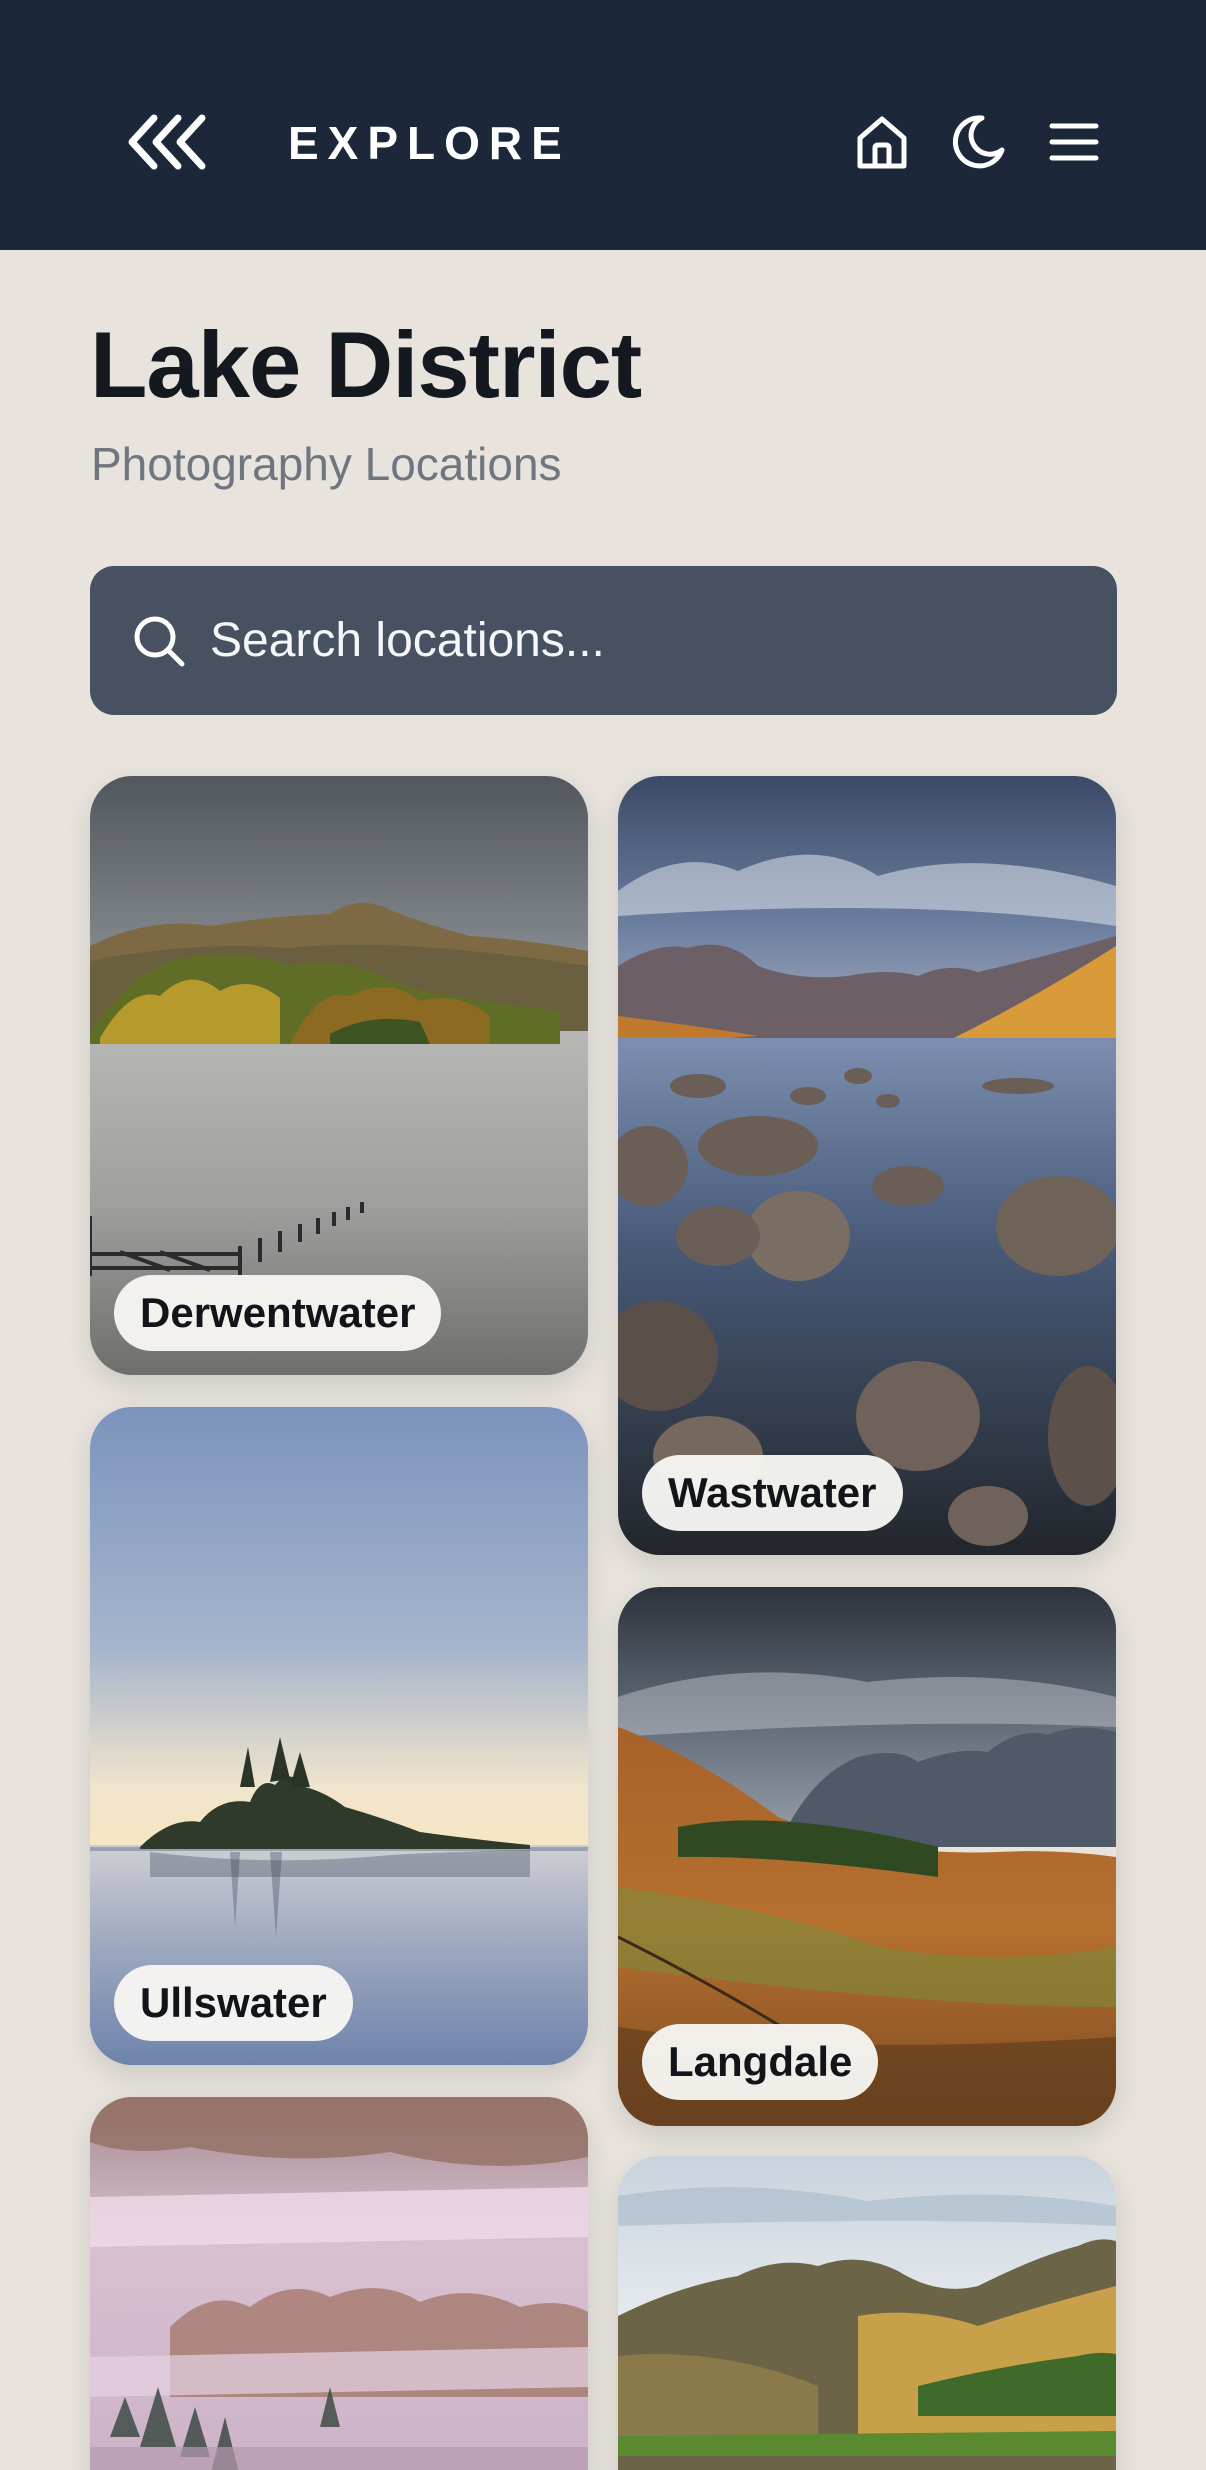 The width and height of the screenshot is (1206, 2470). Describe the element at coordinates (339, 1075) in the screenshot. I see `location-card-derwentwater: Derwentwater` at that location.